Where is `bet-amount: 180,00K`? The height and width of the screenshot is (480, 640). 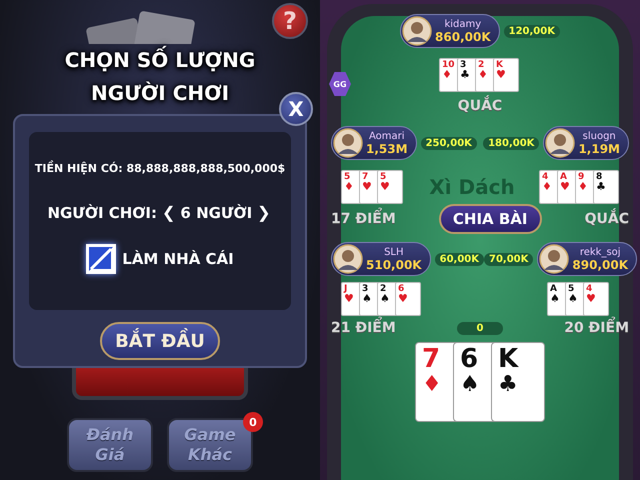 bet-amount: 180,00K is located at coordinates (511, 143).